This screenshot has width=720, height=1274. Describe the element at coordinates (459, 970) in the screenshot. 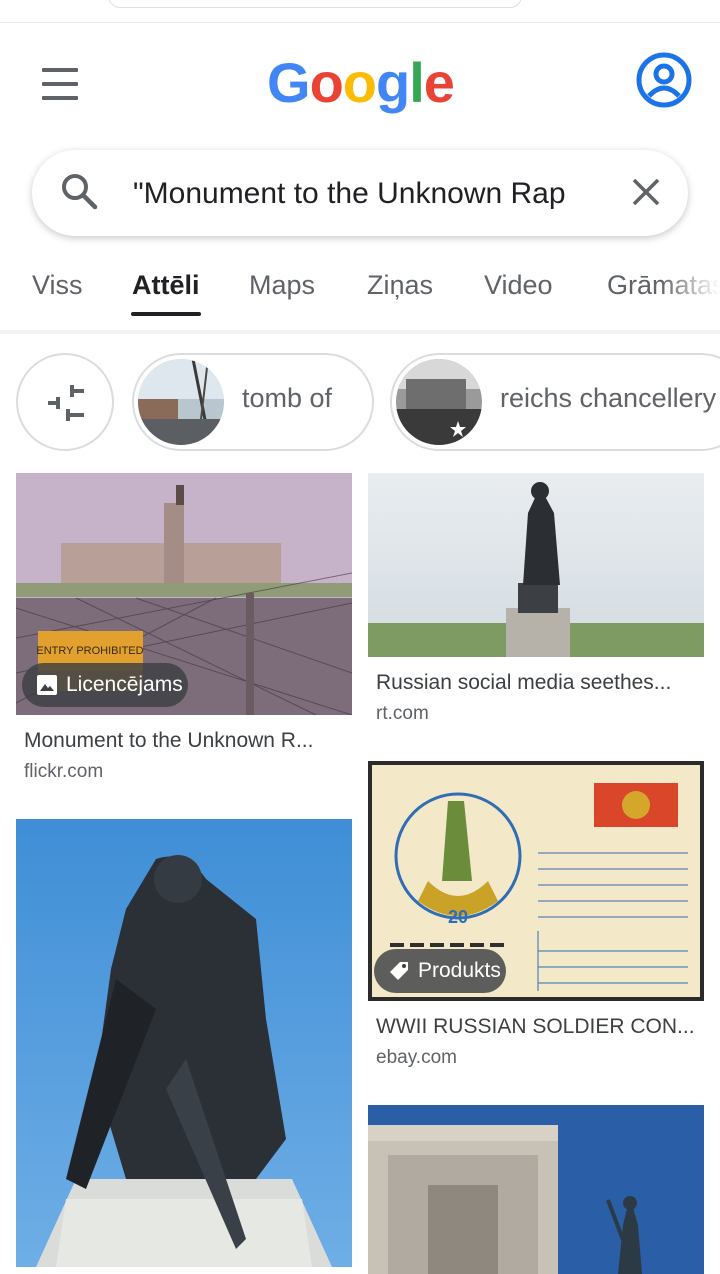

I see `badge-label: Produkts` at that location.